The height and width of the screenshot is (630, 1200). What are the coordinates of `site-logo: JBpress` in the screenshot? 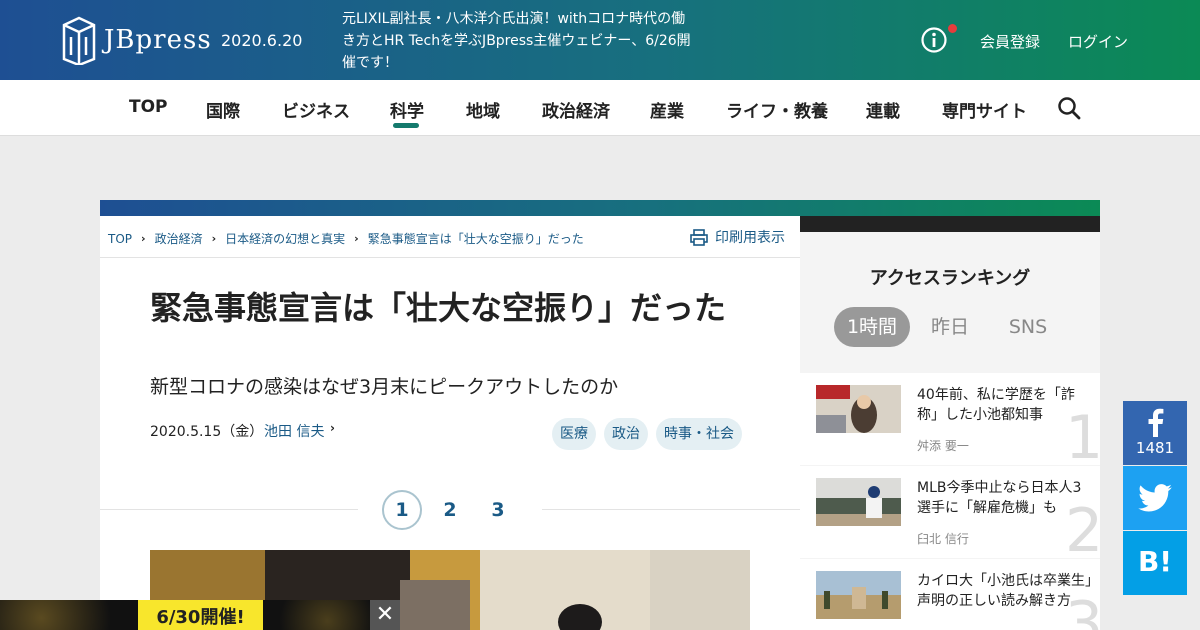 It's located at (136, 40).